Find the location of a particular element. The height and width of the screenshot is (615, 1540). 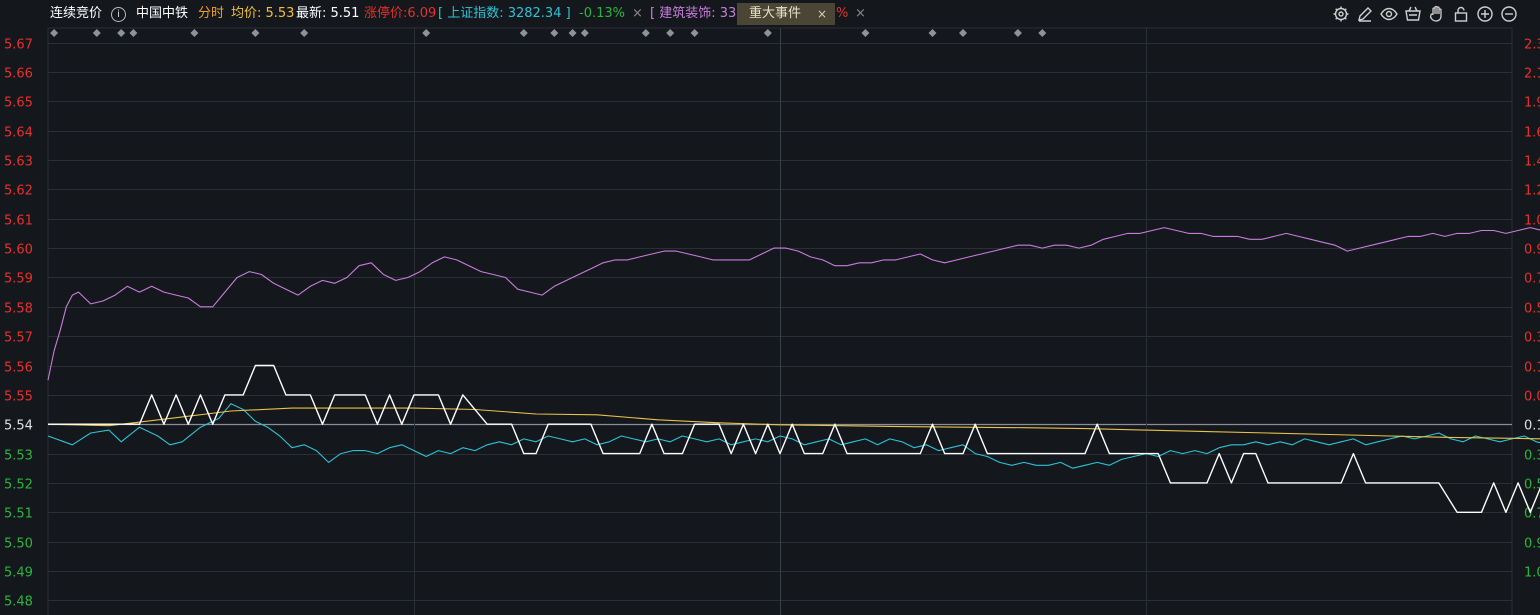

avg-price-label: 均价: 5.53 is located at coordinates (263, 13).